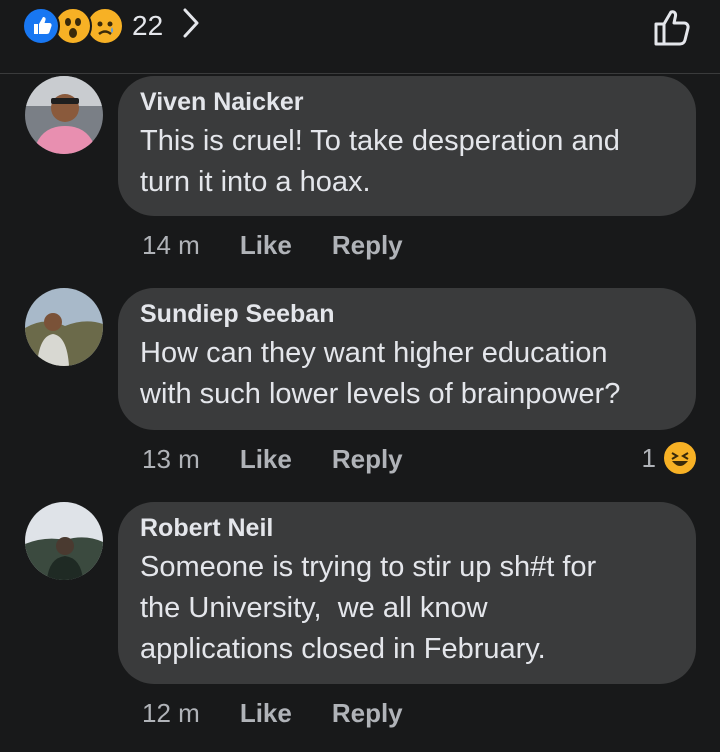  I want to click on chevron-right-icon, so click(191, 25).